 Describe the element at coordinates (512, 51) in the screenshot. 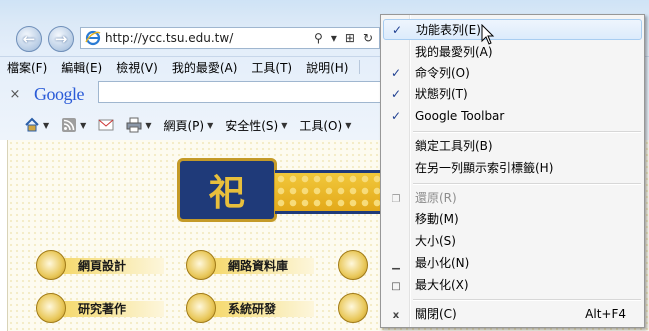

I see `menu-item-favorites-bar: 我的最愛列(A)` at that location.